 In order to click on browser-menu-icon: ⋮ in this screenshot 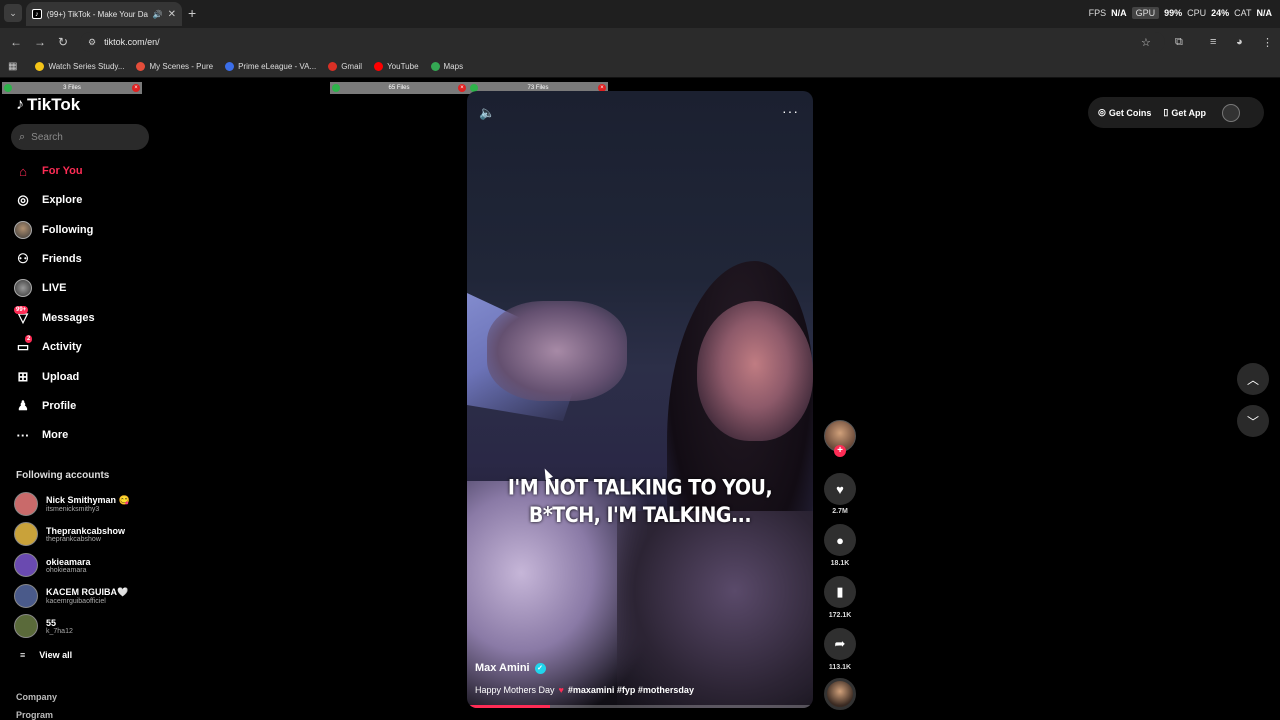, I will do `click(1267, 42)`.